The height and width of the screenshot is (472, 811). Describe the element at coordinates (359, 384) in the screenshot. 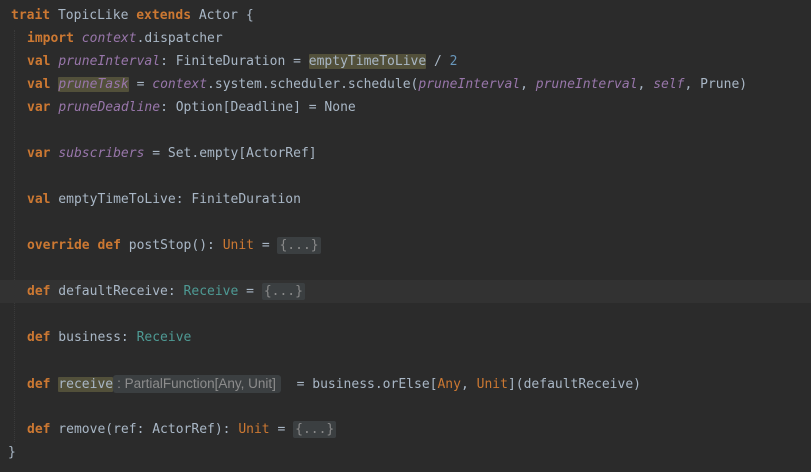

I see `text: = business.orElse[` at that location.